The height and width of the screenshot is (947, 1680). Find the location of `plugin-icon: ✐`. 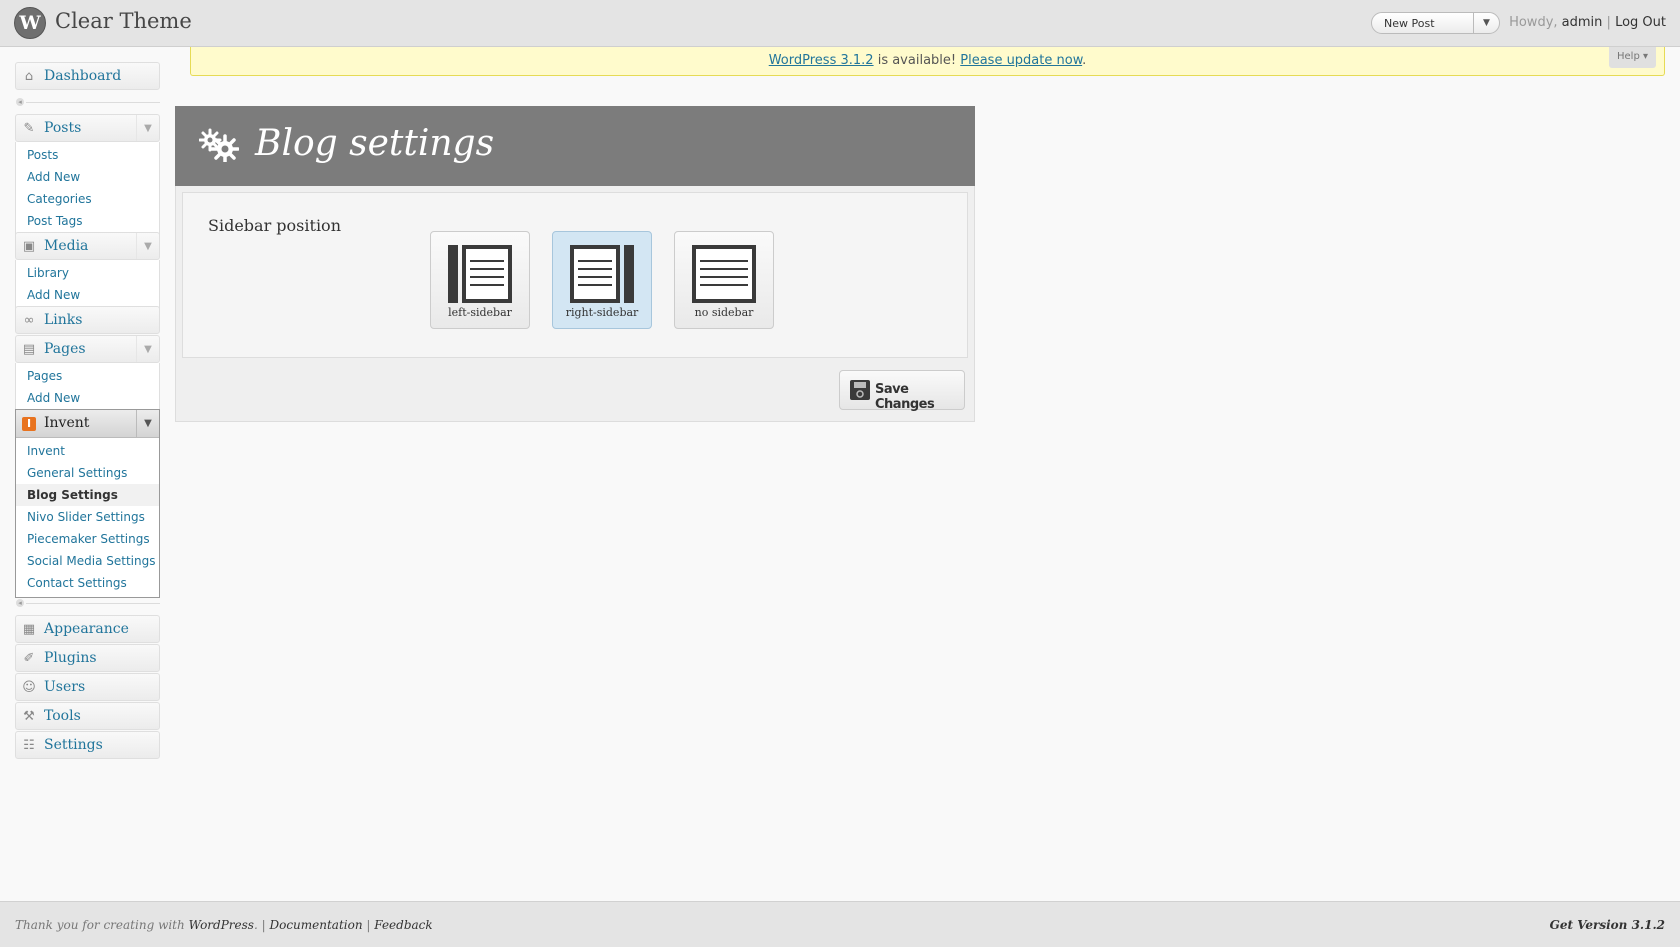

plugin-icon: ✐ is located at coordinates (29, 658).